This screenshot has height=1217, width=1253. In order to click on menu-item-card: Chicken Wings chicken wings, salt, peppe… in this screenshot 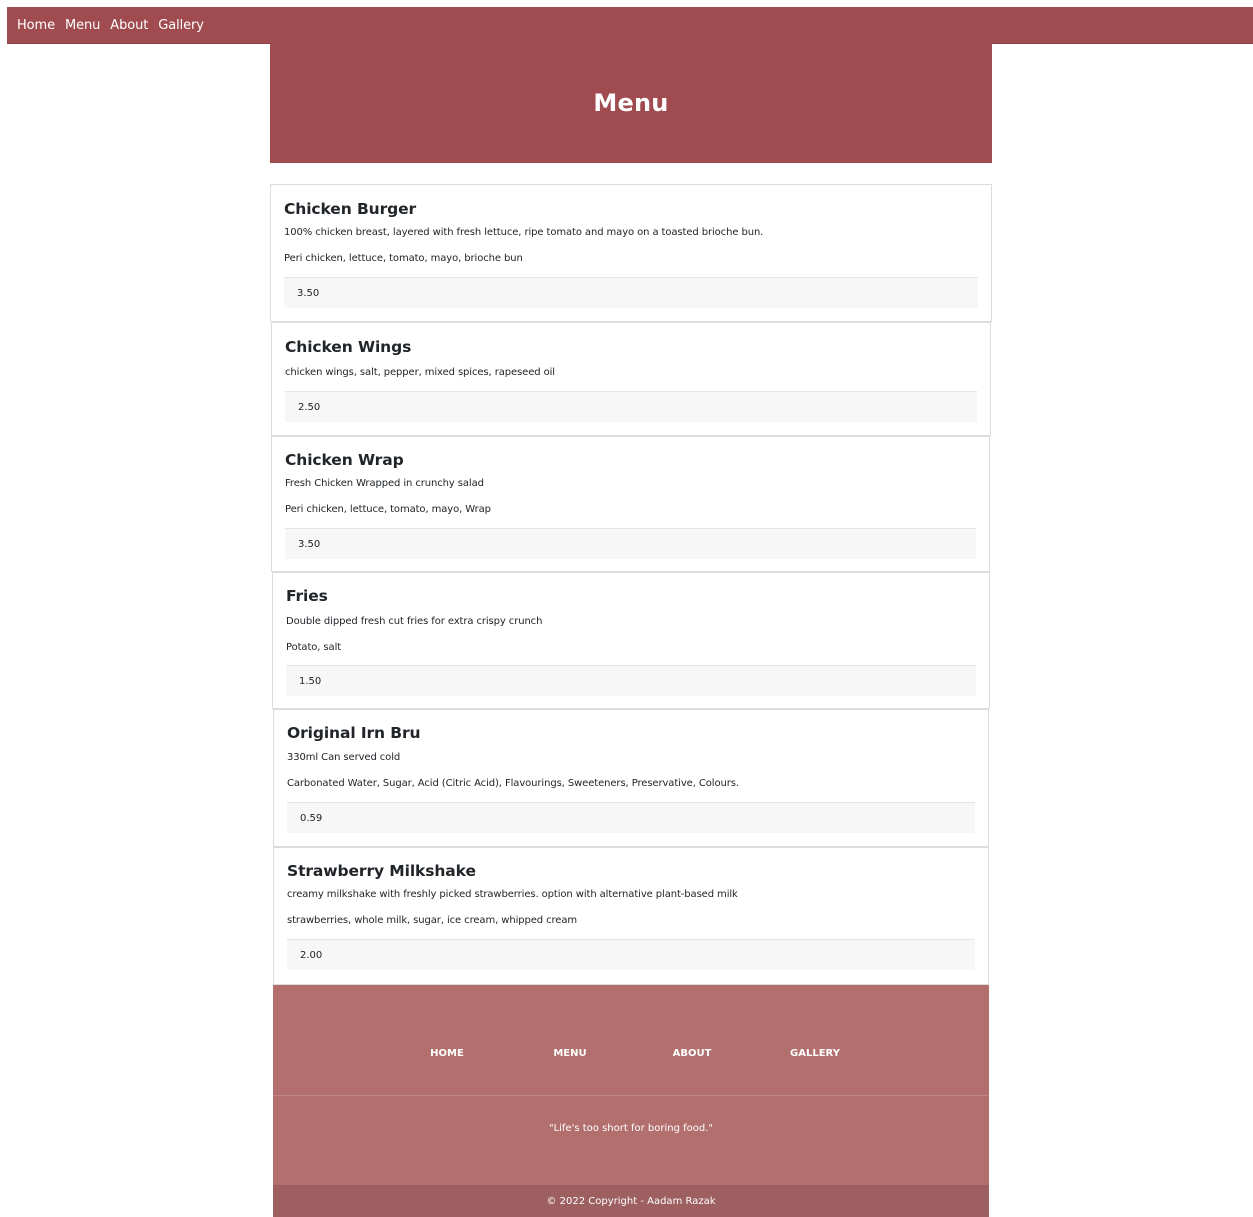, I will do `click(631, 379)`.